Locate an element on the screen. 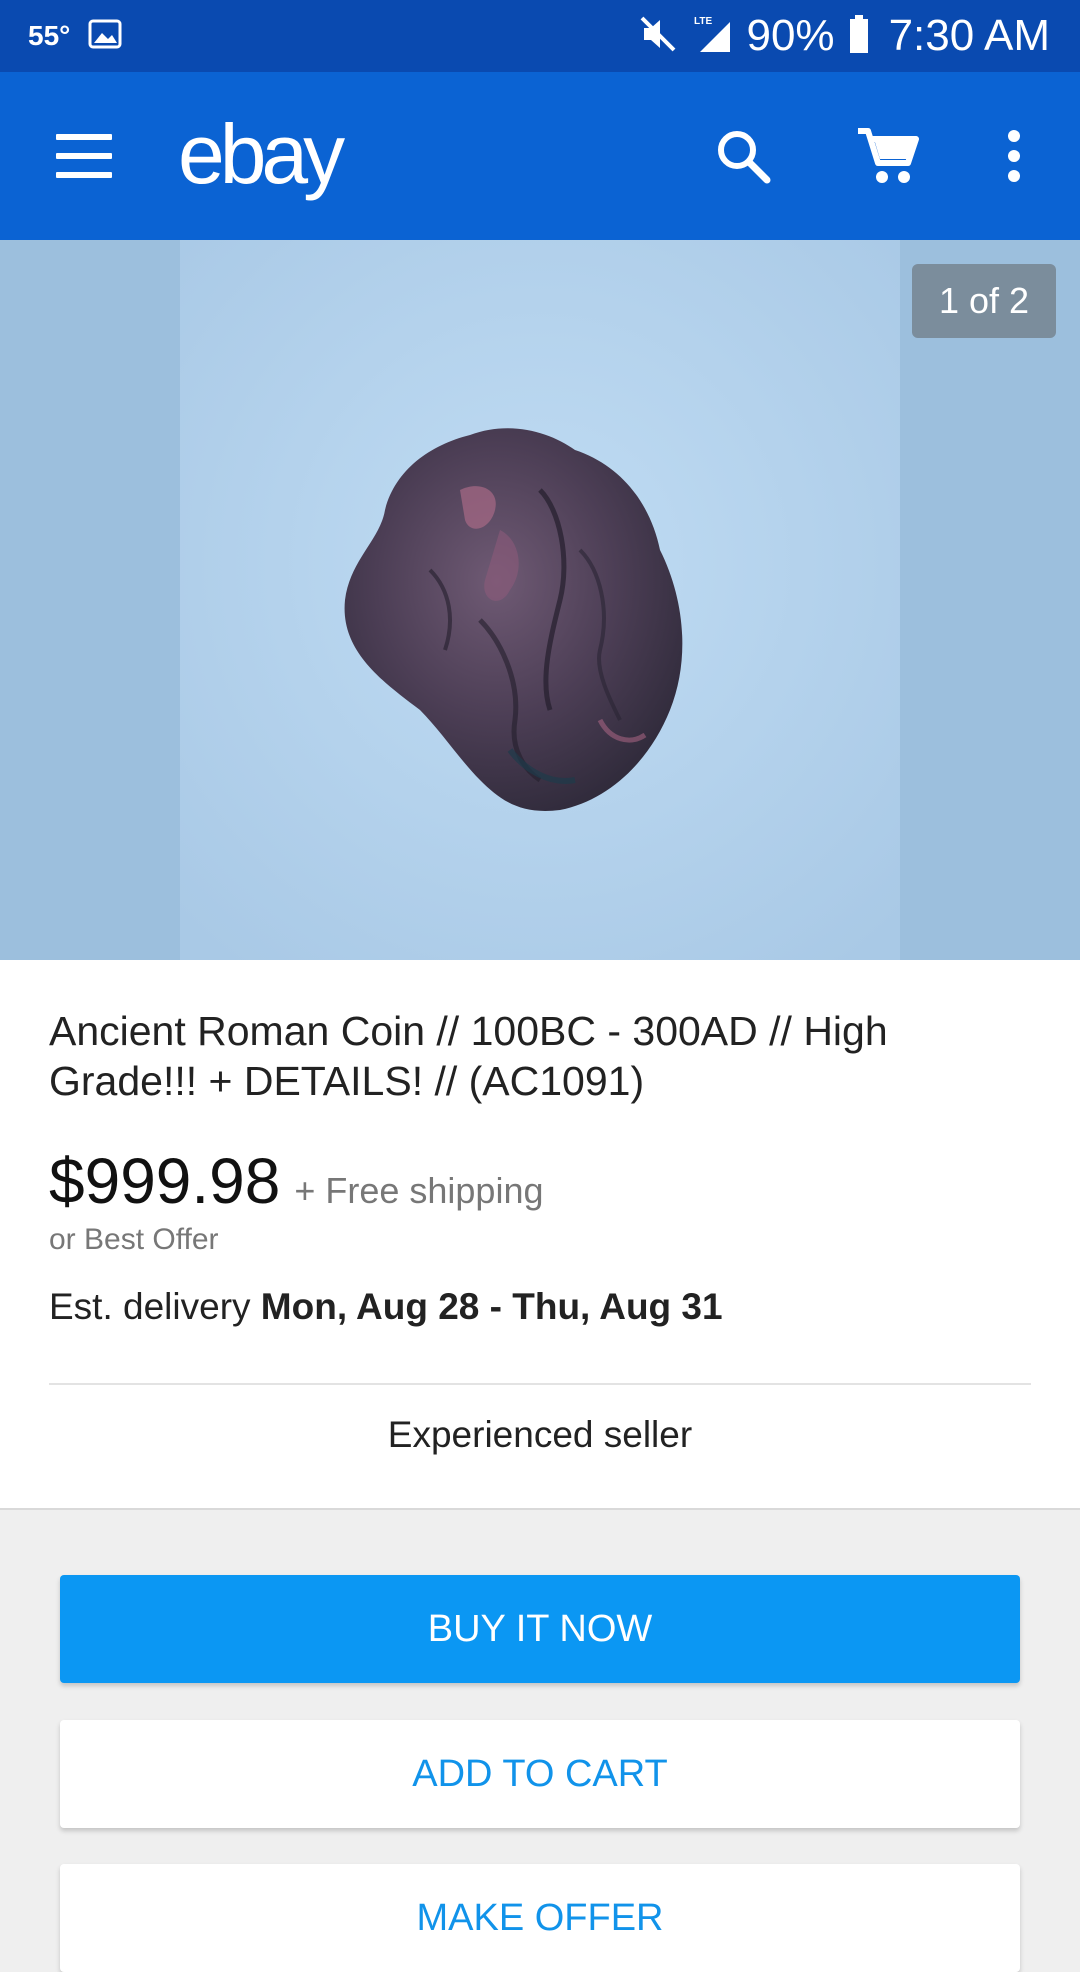  estimated-delivery: Est. delivery Mon, Aug 28 - Thu, Aug 31 is located at coordinates (386, 1307).